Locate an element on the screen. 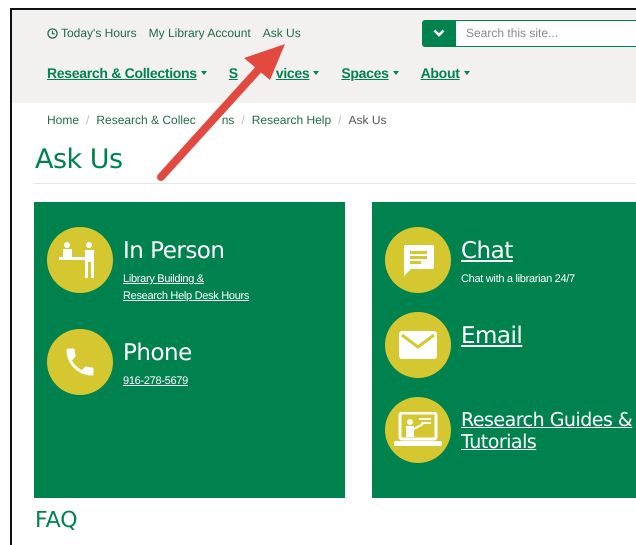  item-title-link: Chat is located at coordinates (518, 251).